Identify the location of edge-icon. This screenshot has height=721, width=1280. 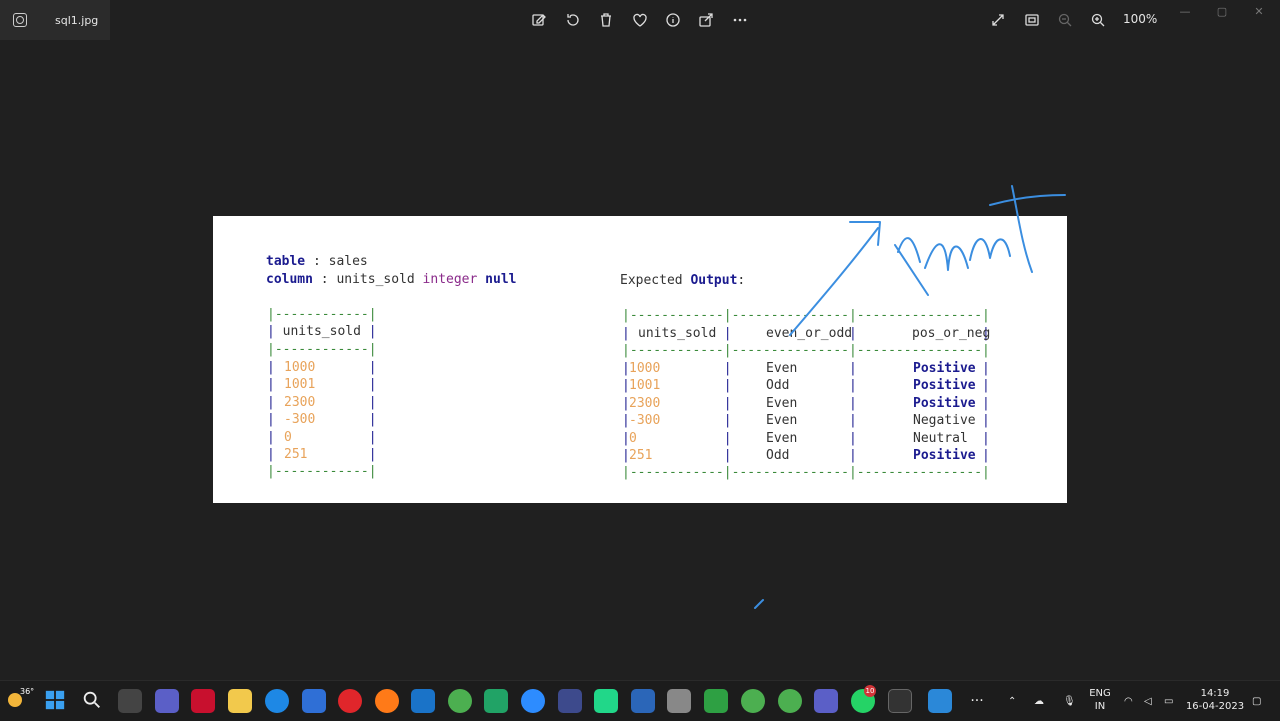
(277, 701).